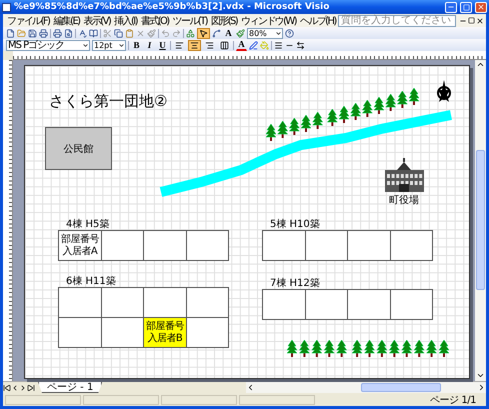 Image resolution: width=489 pixels, height=409 pixels. I want to click on spelling-icon, so click(82, 33).